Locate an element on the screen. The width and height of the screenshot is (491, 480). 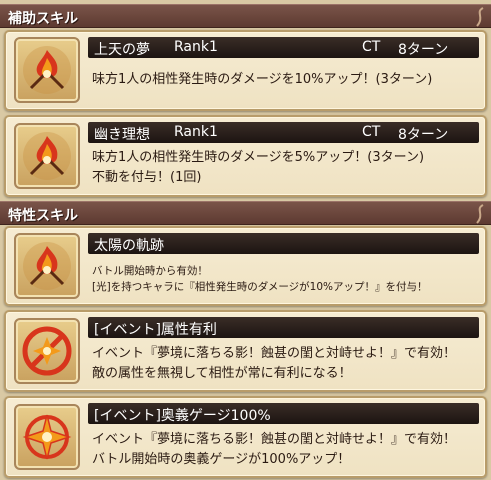
trait-skills-title: 特性スキル is located at coordinates (43, 216).